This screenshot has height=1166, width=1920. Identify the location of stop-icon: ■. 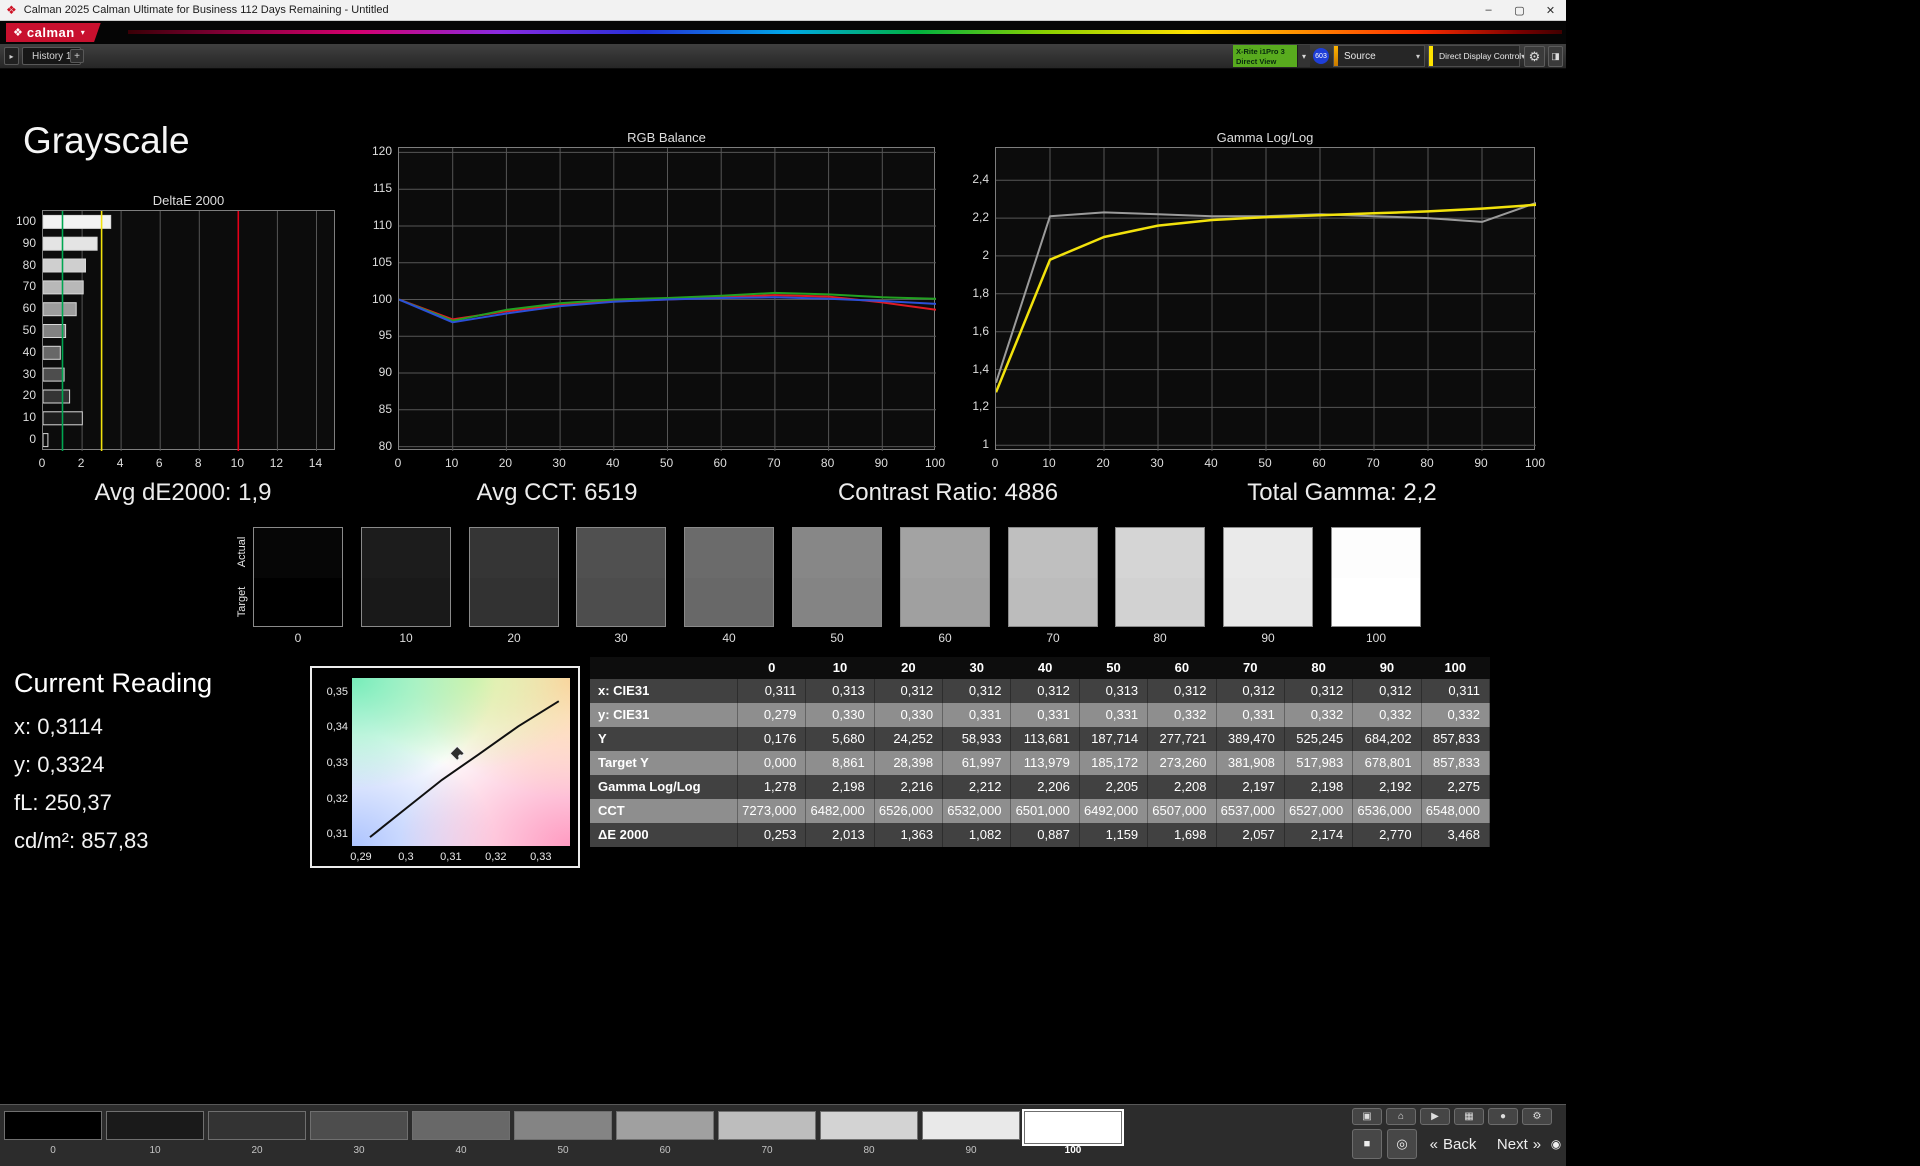
(1367, 1144).